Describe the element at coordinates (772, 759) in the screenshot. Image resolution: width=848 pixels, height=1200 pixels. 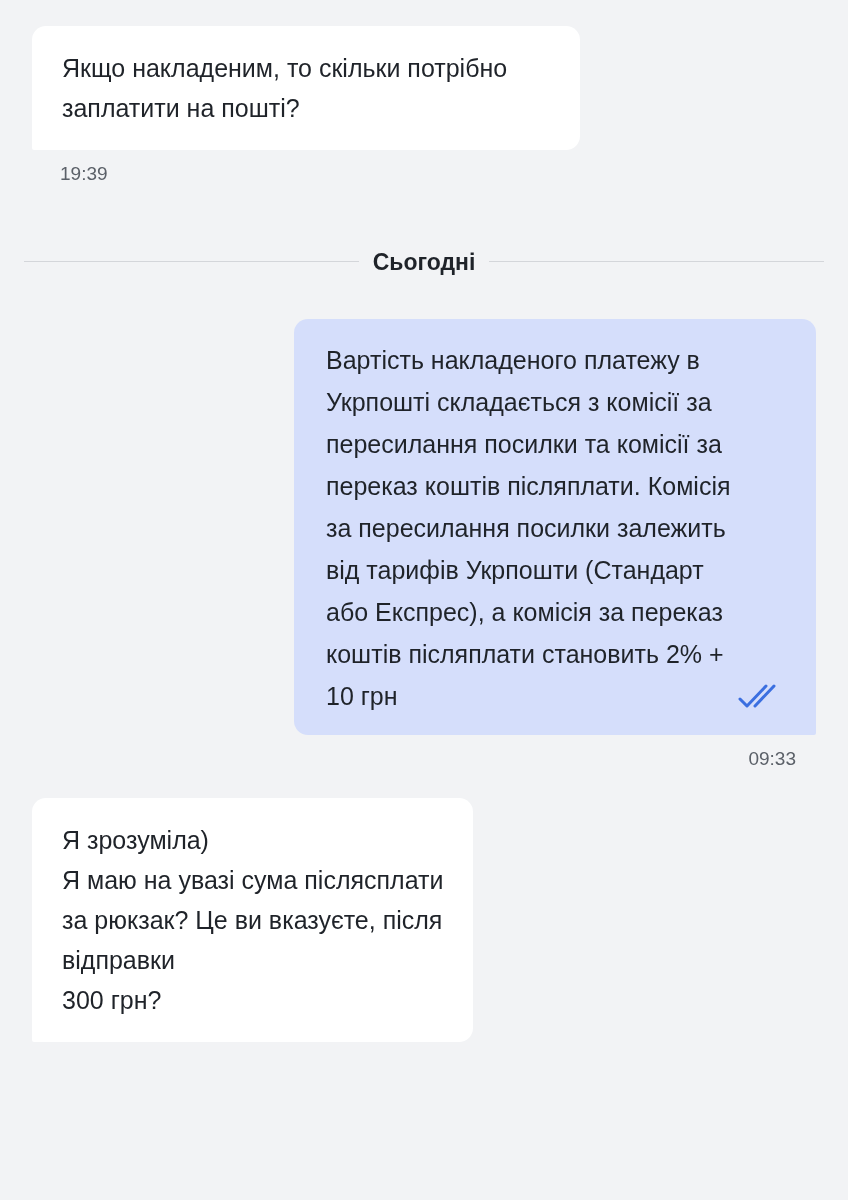
I see `message-time: 09:33` at that location.